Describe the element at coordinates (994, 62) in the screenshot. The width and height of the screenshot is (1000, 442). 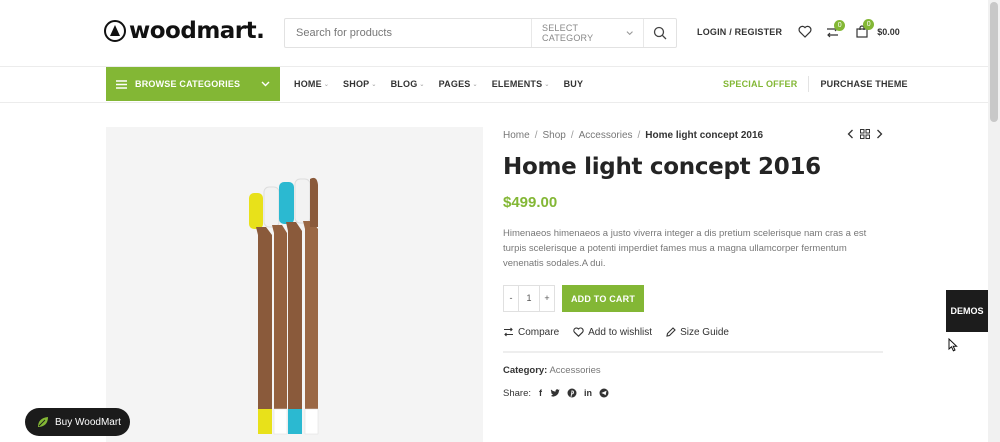
I see `scrollbar-thumb` at that location.